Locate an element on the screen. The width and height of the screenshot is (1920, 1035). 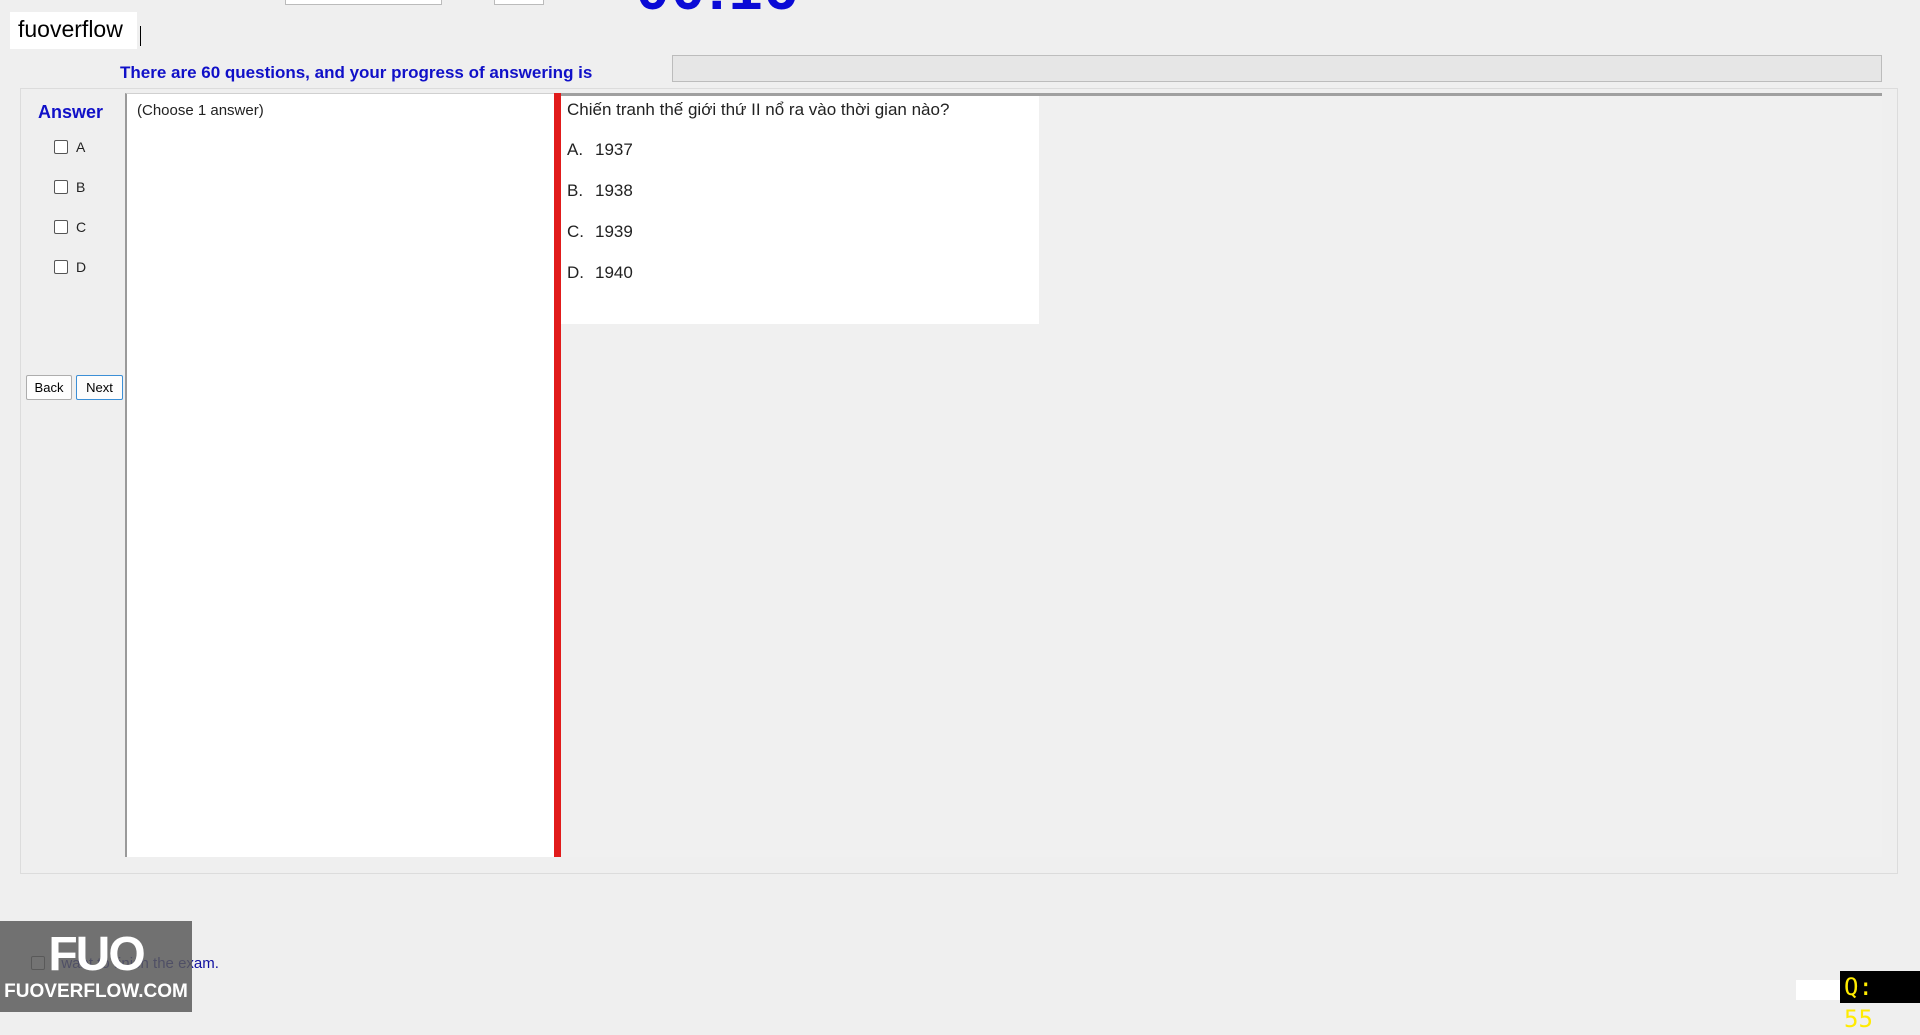
option-label-c: C is located at coordinates (81, 227).